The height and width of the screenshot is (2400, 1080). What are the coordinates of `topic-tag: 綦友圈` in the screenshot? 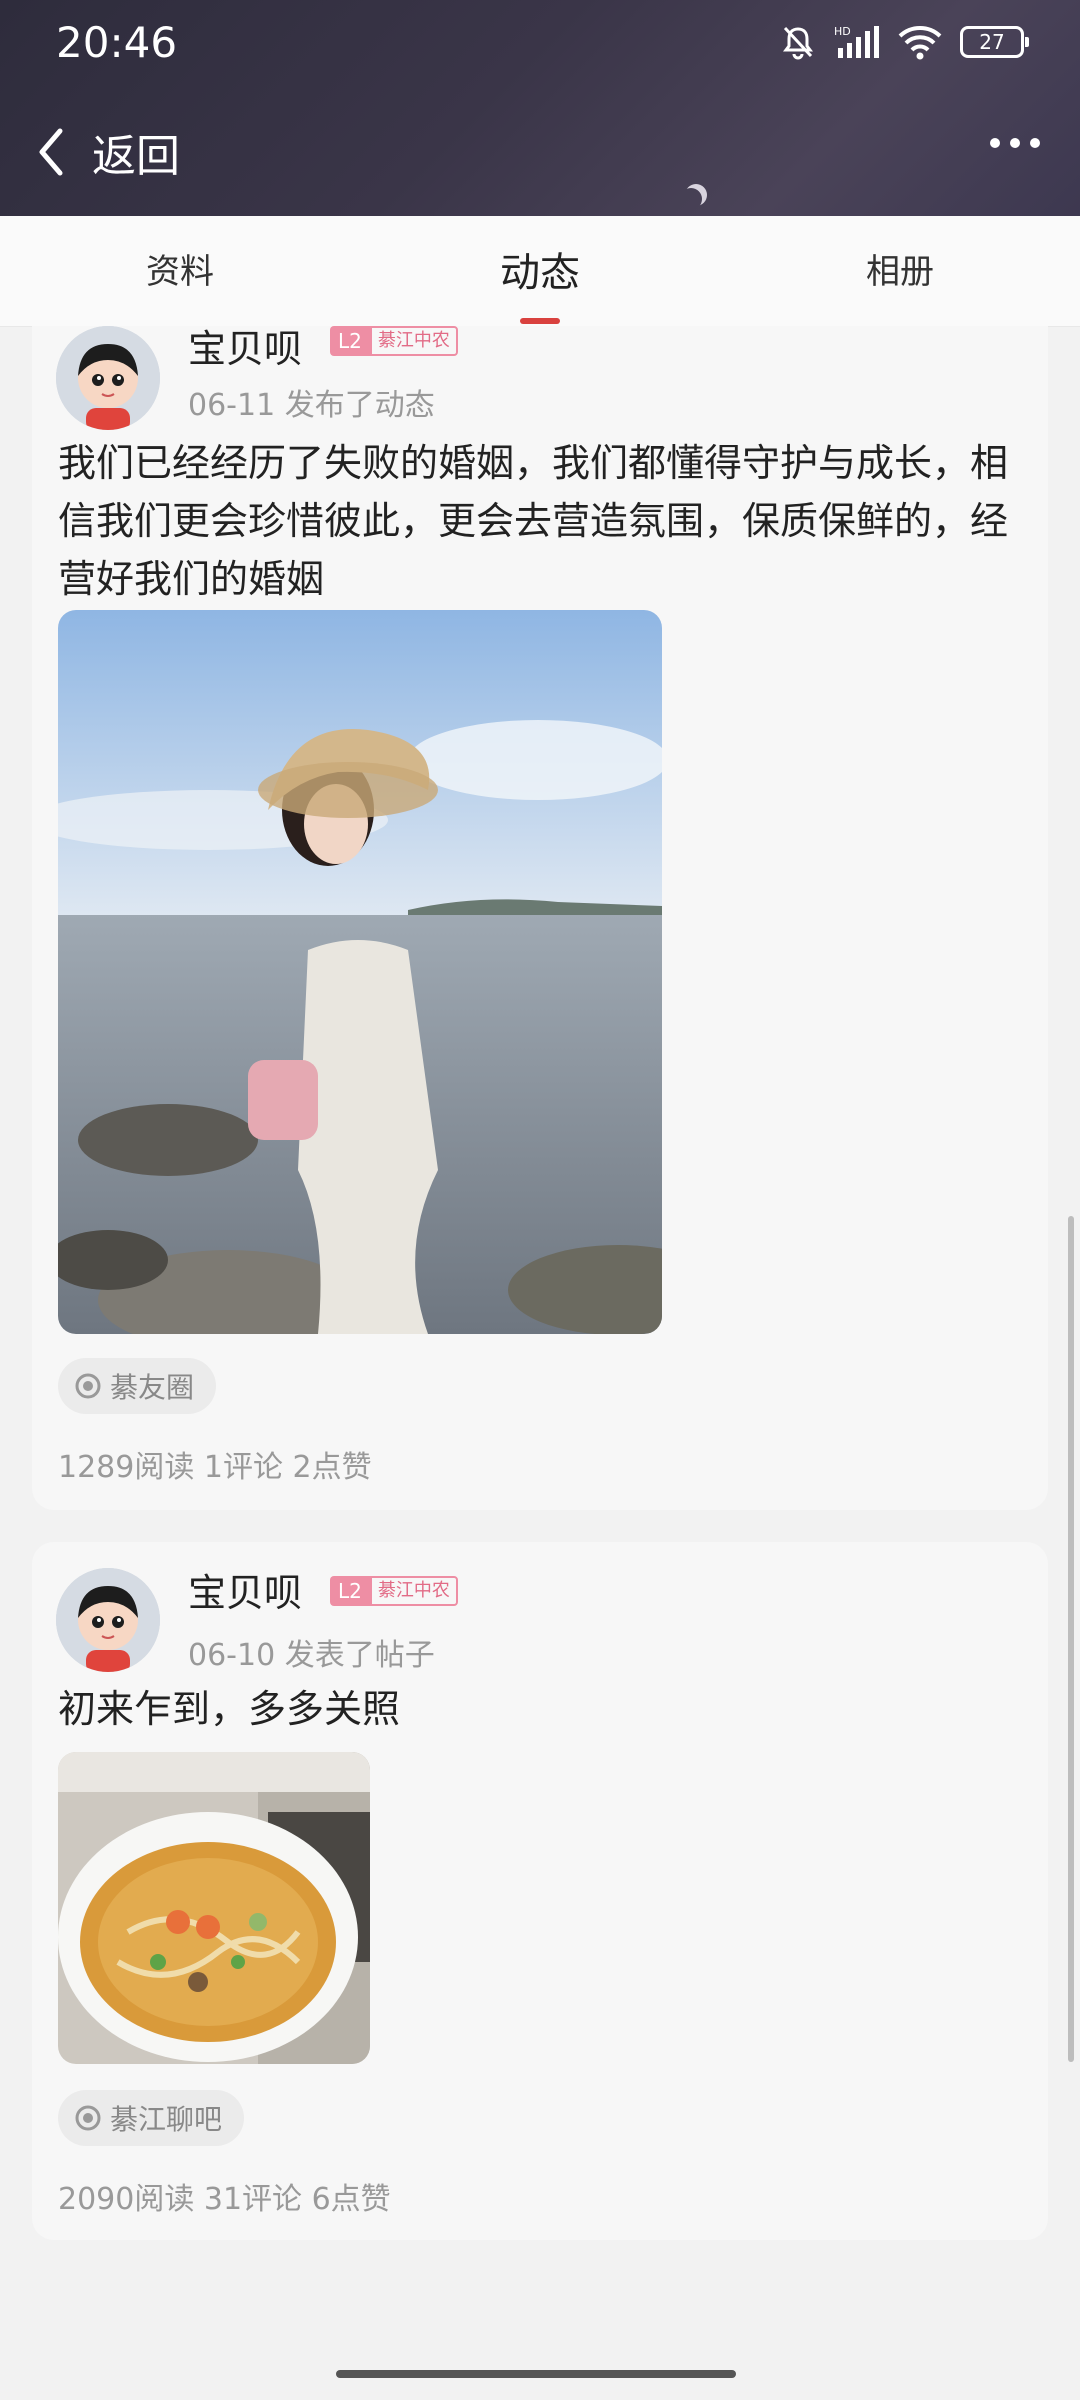 It's located at (137, 1386).